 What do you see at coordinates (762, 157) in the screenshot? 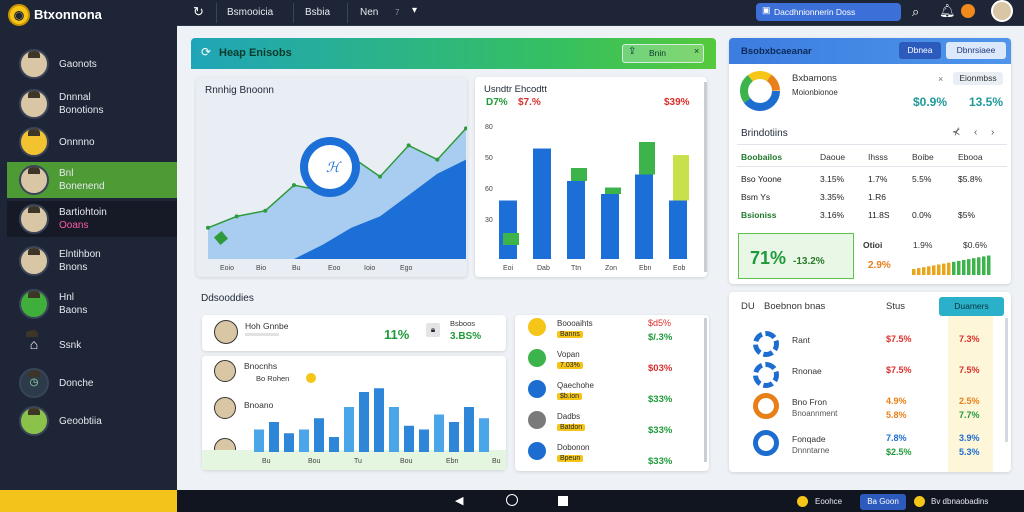
I see `table-header: Boobailos` at bounding box center [762, 157].